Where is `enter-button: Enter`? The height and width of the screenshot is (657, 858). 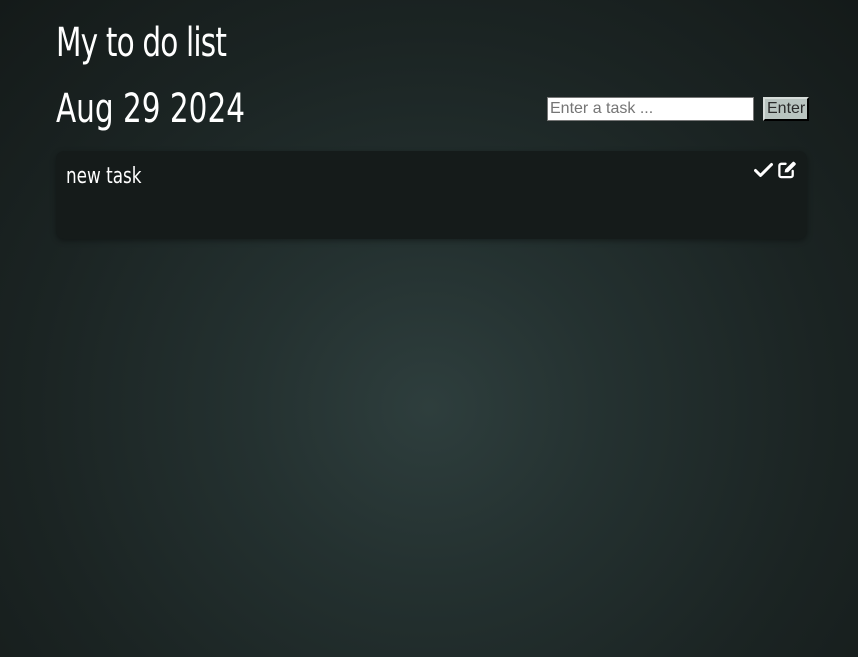
enter-button: Enter is located at coordinates (786, 109).